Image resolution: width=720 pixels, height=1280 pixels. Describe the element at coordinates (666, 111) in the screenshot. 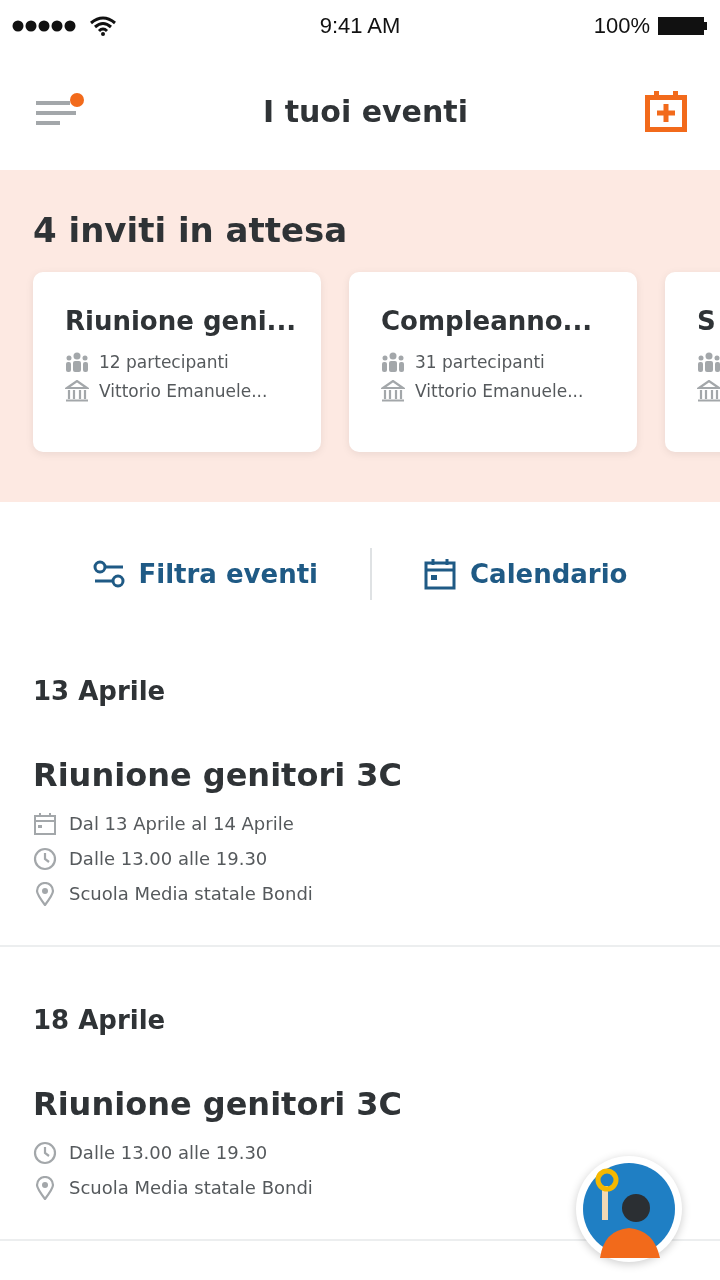

I see `add-event-icon` at that location.